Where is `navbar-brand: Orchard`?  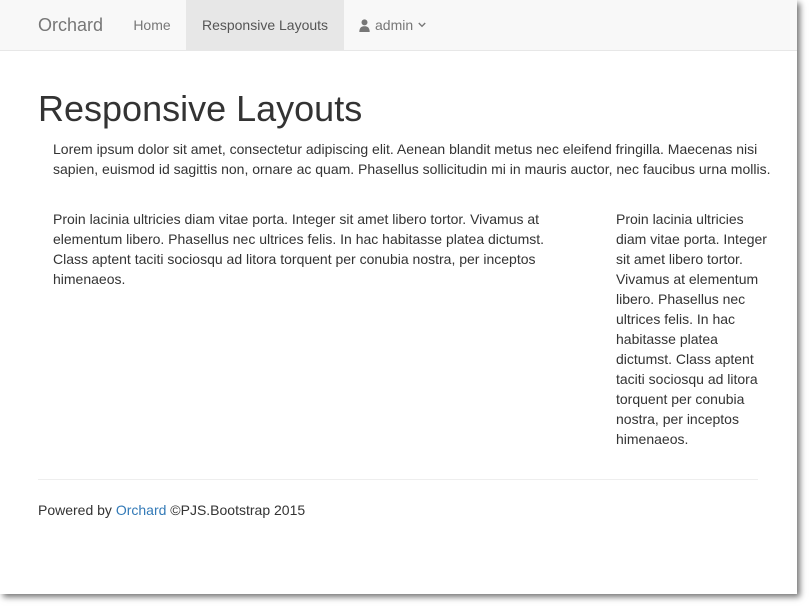
navbar-brand: Orchard is located at coordinates (70, 25).